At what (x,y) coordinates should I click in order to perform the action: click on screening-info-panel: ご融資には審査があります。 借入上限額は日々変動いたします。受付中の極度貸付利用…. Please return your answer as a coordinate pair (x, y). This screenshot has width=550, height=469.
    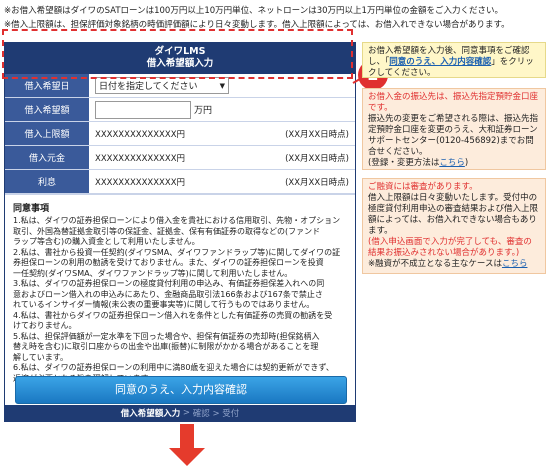
    Looking at the image, I should click on (454, 226).